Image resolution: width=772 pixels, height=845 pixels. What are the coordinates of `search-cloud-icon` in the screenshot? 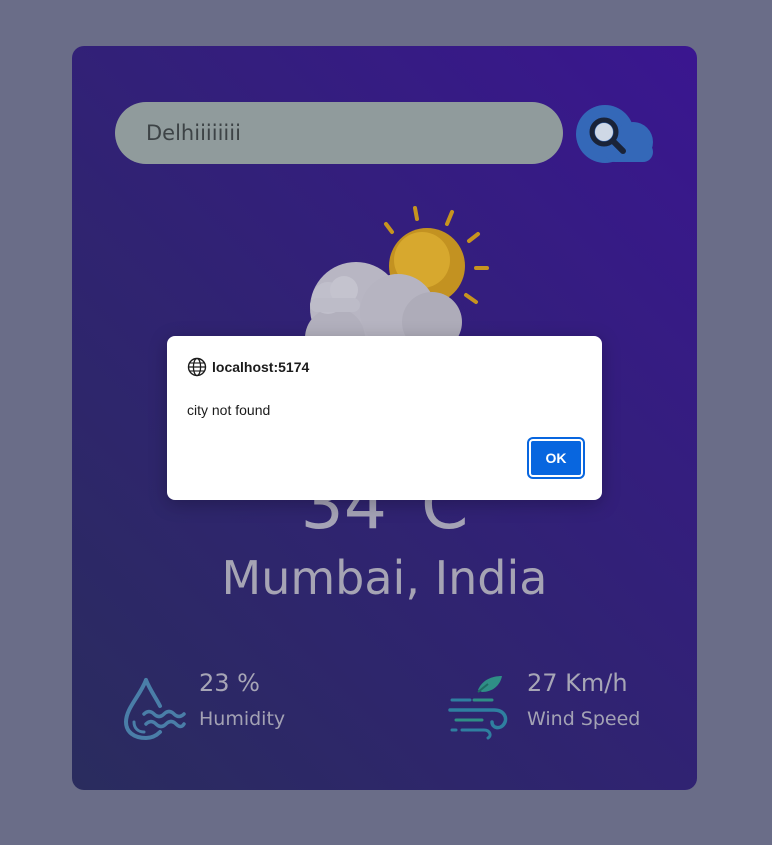 It's located at (614, 134).